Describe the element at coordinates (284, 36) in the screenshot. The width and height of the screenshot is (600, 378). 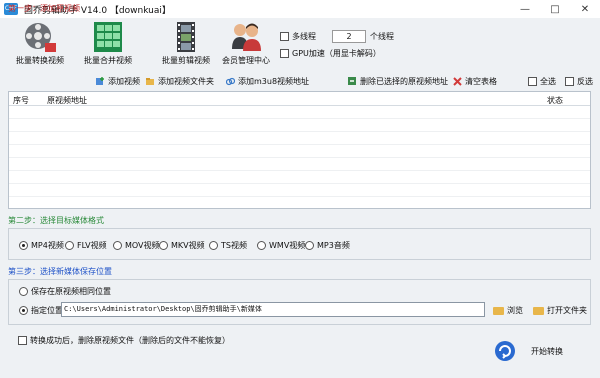
I see `multithread-checkbox` at that location.